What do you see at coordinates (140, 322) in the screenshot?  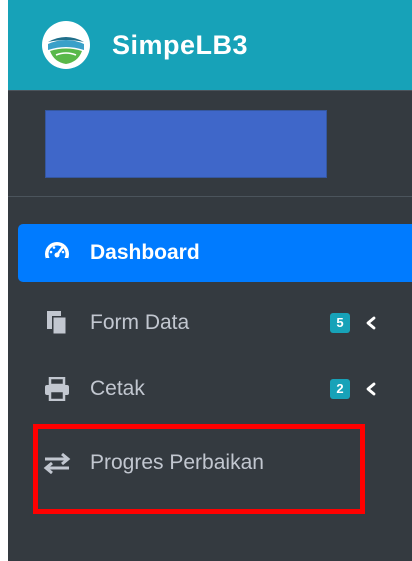 I see `nav-item-label: Form Data` at bounding box center [140, 322].